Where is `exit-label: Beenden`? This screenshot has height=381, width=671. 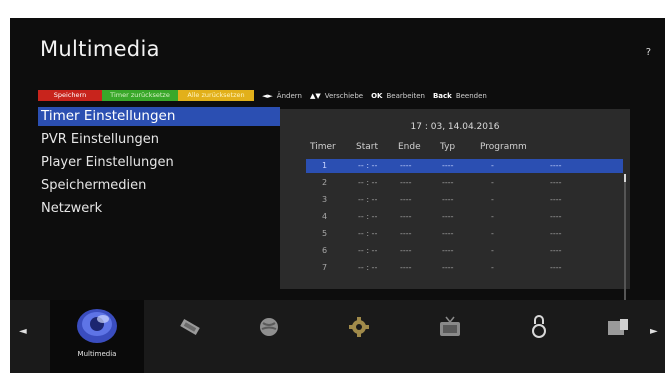
exit-label: Beenden is located at coordinates (471, 95).